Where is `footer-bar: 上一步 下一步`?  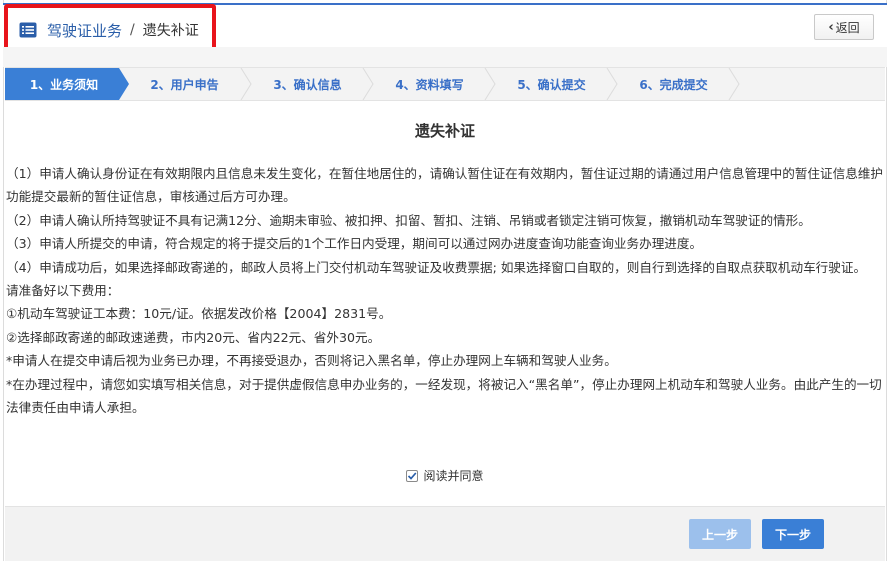
footer-bar: 上一步 下一步 is located at coordinates (445, 533).